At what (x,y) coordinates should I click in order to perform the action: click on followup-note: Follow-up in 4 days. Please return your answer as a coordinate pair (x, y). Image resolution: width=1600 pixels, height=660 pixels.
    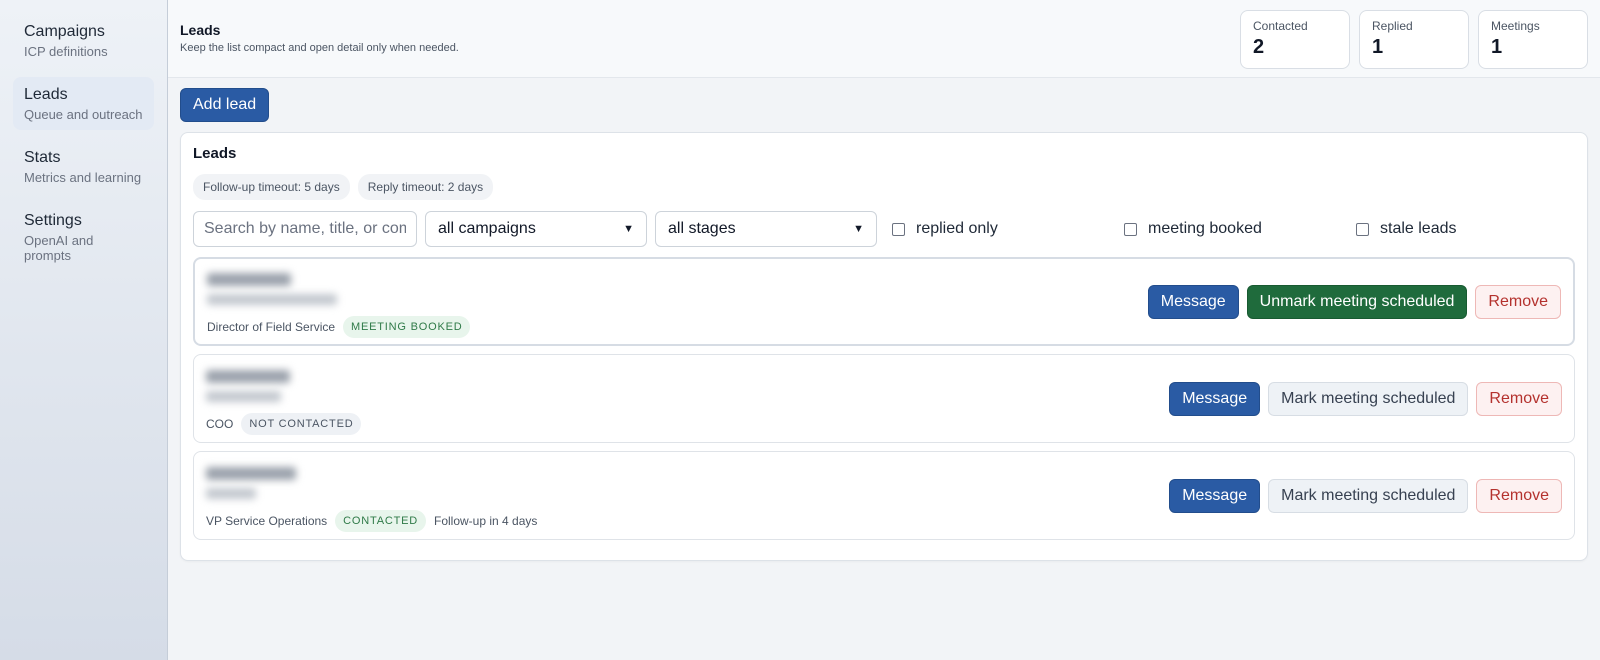
    Looking at the image, I should click on (486, 521).